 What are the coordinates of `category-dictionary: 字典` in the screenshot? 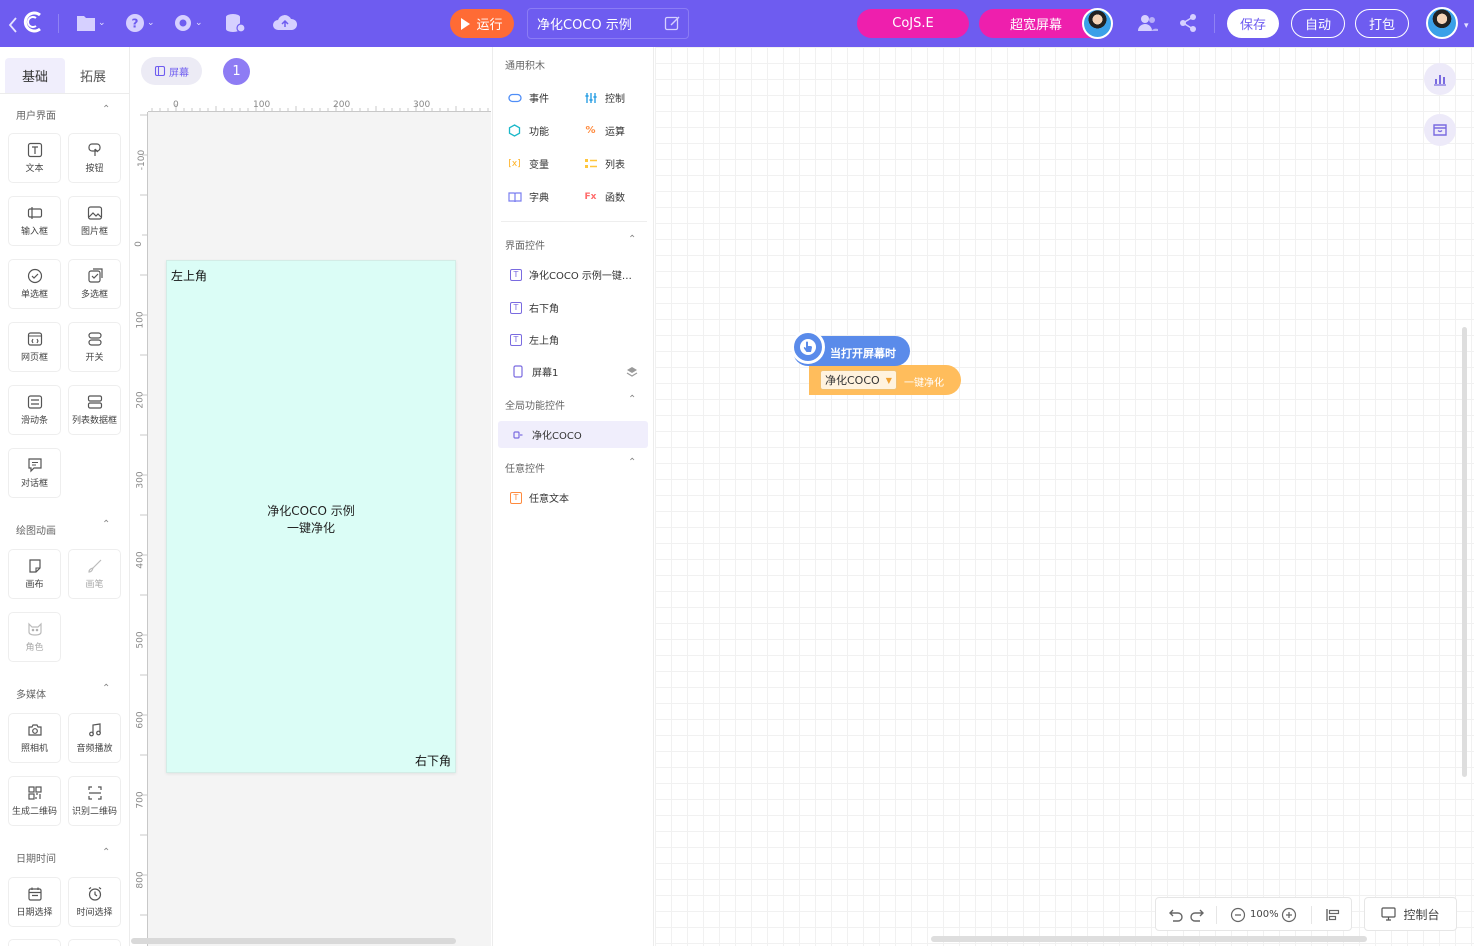 It's located at (528, 196).